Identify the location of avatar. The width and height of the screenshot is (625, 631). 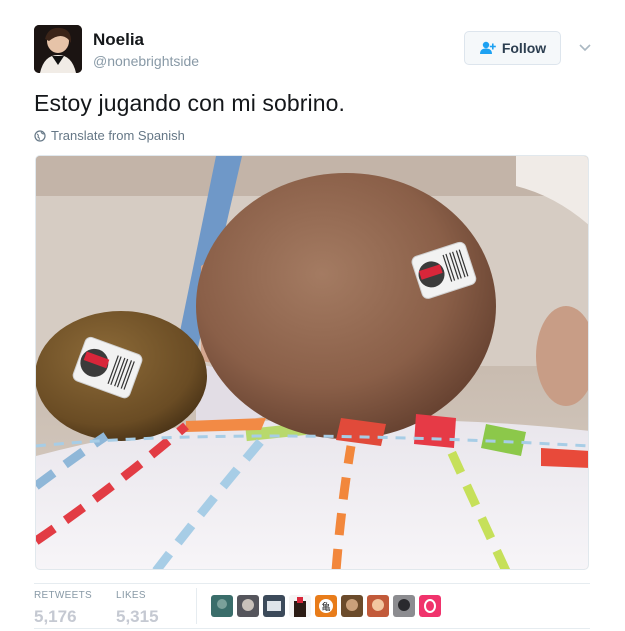
(58, 49).